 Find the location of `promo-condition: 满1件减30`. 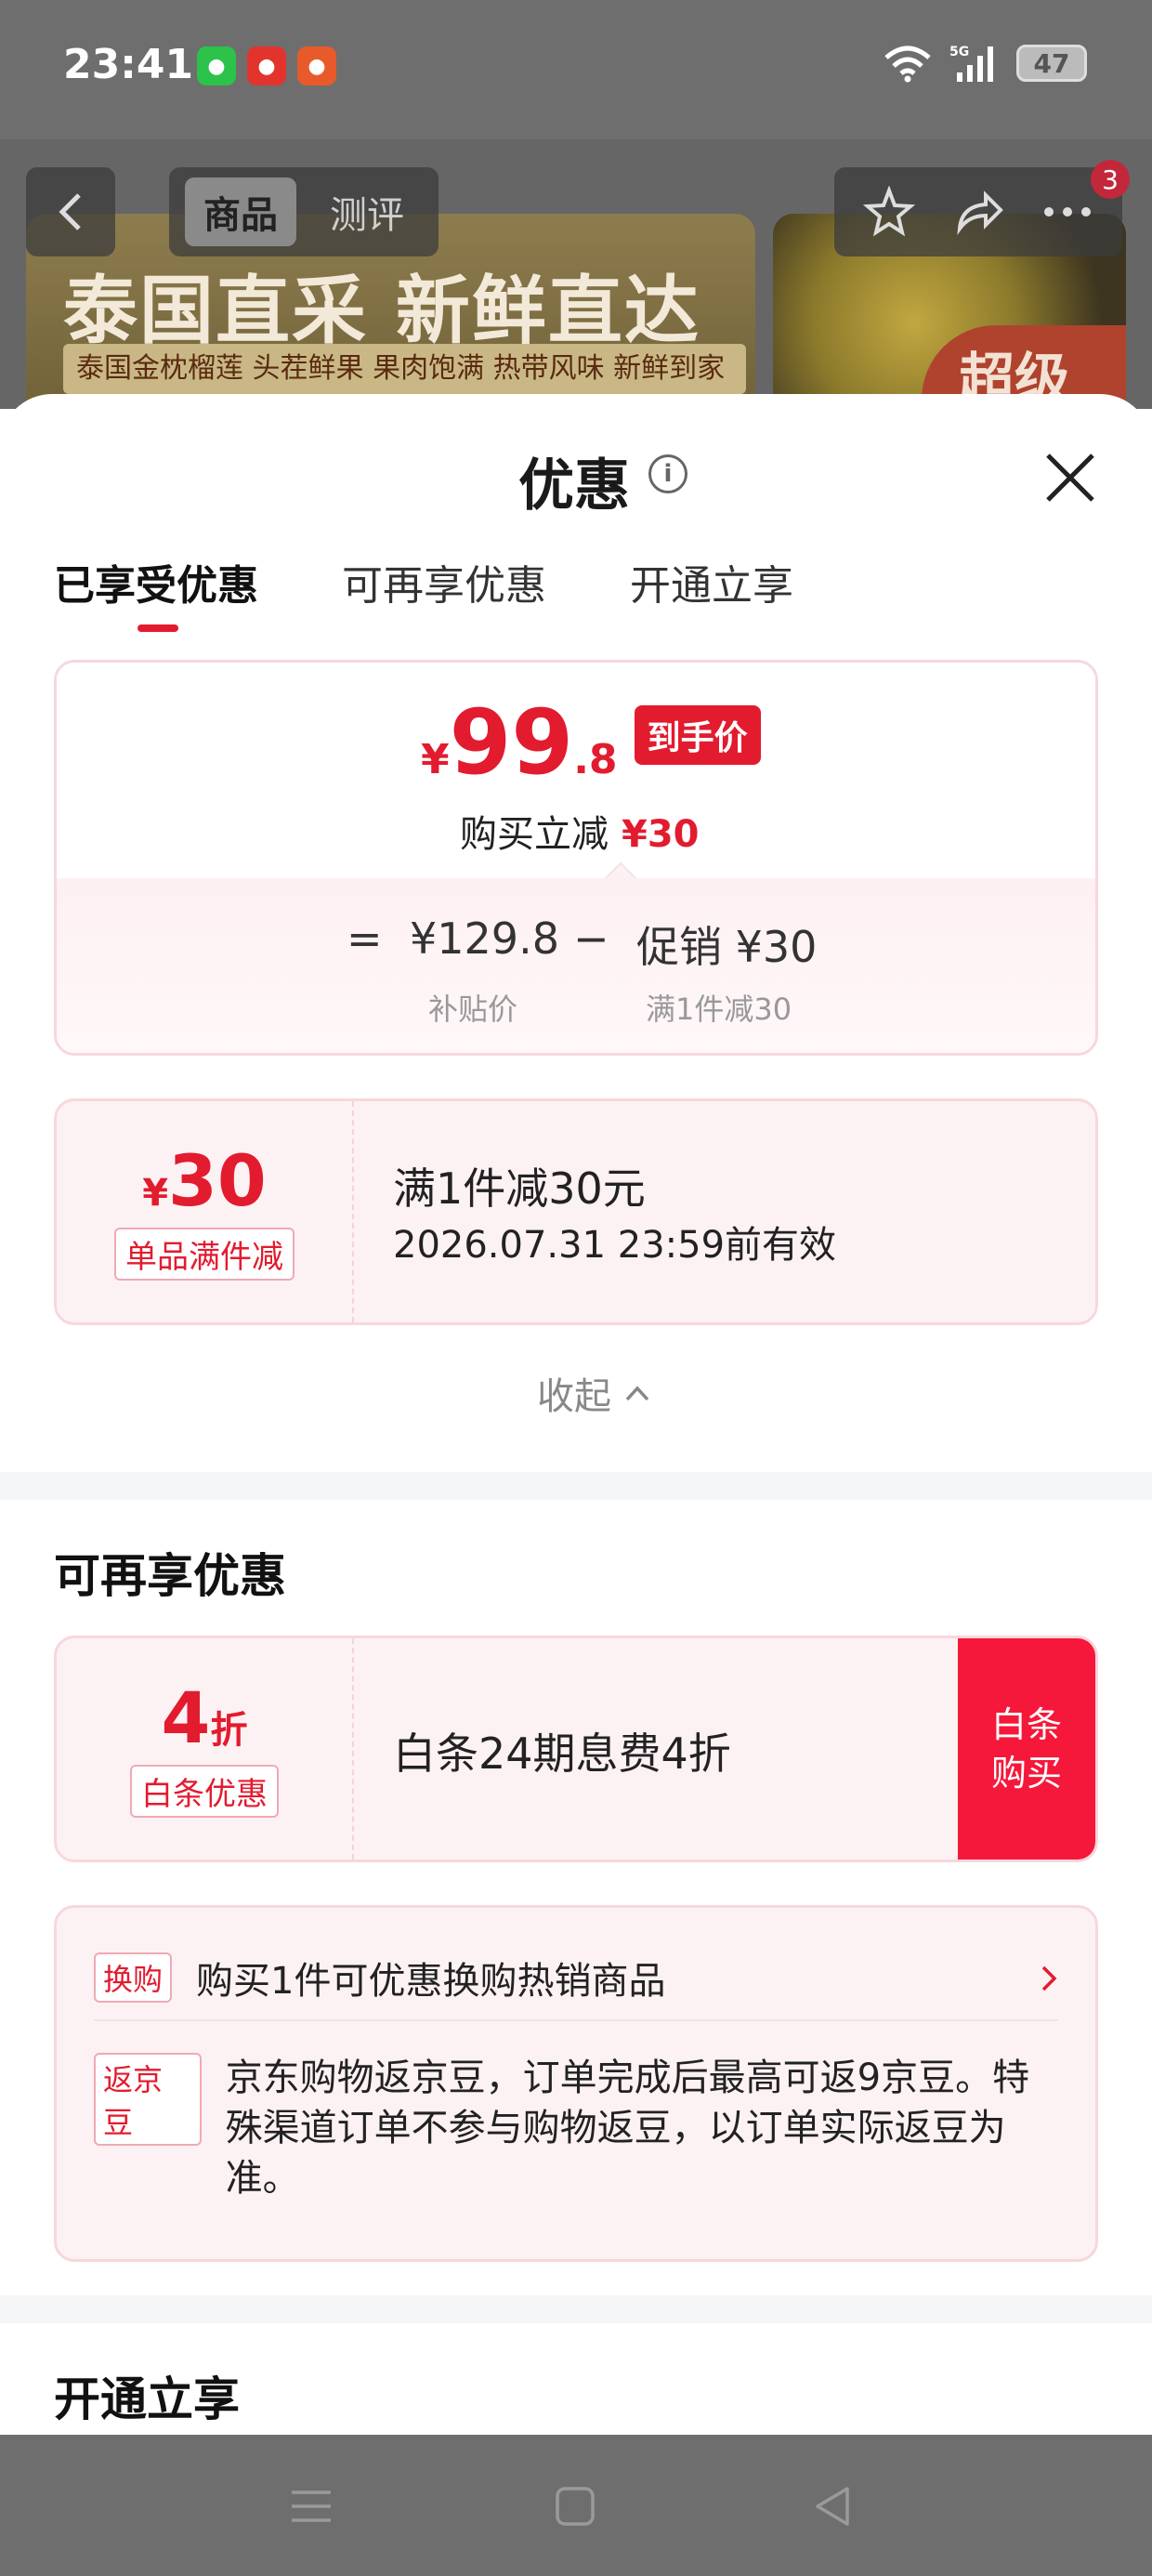

promo-condition: 满1件减30 is located at coordinates (719, 1009).